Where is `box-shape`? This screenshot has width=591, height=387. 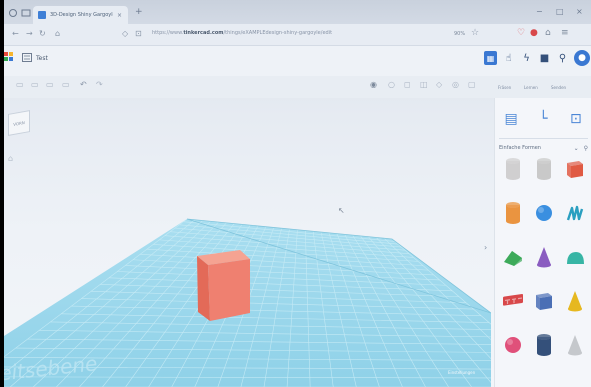 box-shape is located at coordinates (513, 169).